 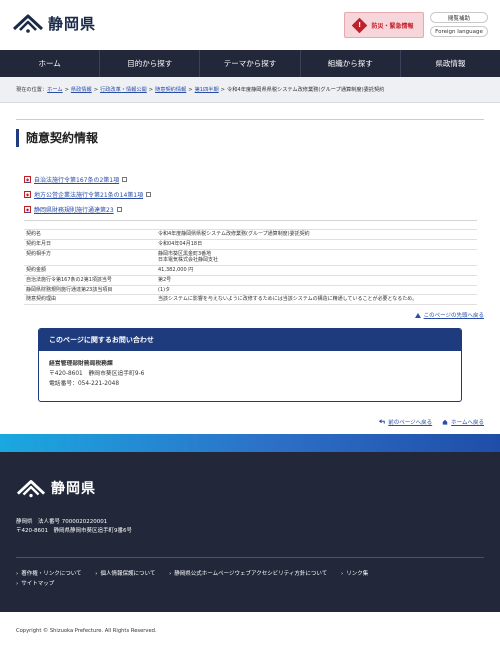 I want to click on return-arrow-icon, so click(x=382, y=421).